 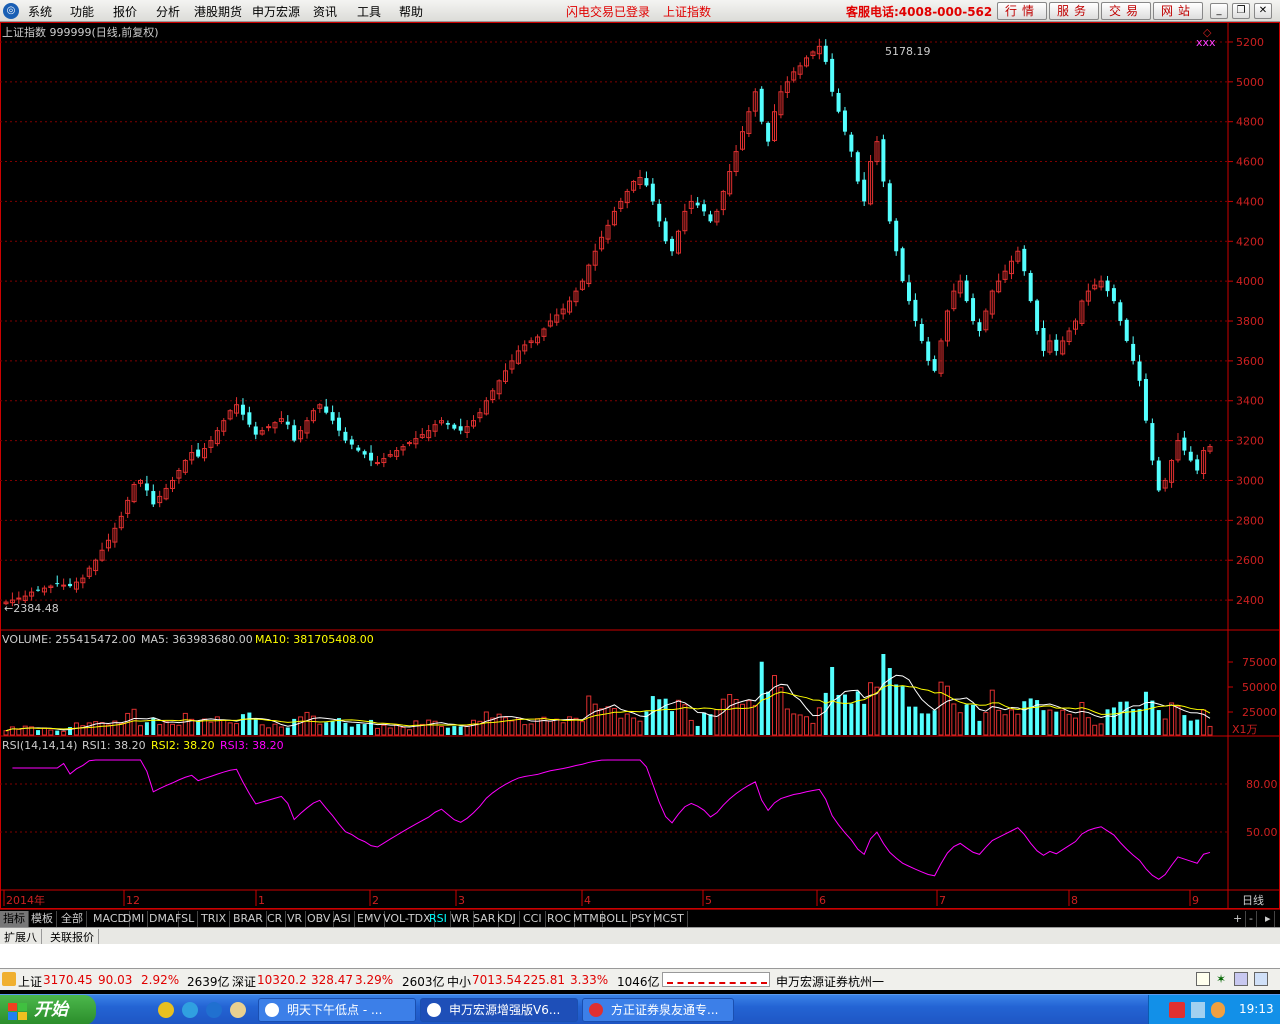 What do you see at coordinates (276, 11) in the screenshot?
I see `menu-swhy: 申万宏源` at bounding box center [276, 11].